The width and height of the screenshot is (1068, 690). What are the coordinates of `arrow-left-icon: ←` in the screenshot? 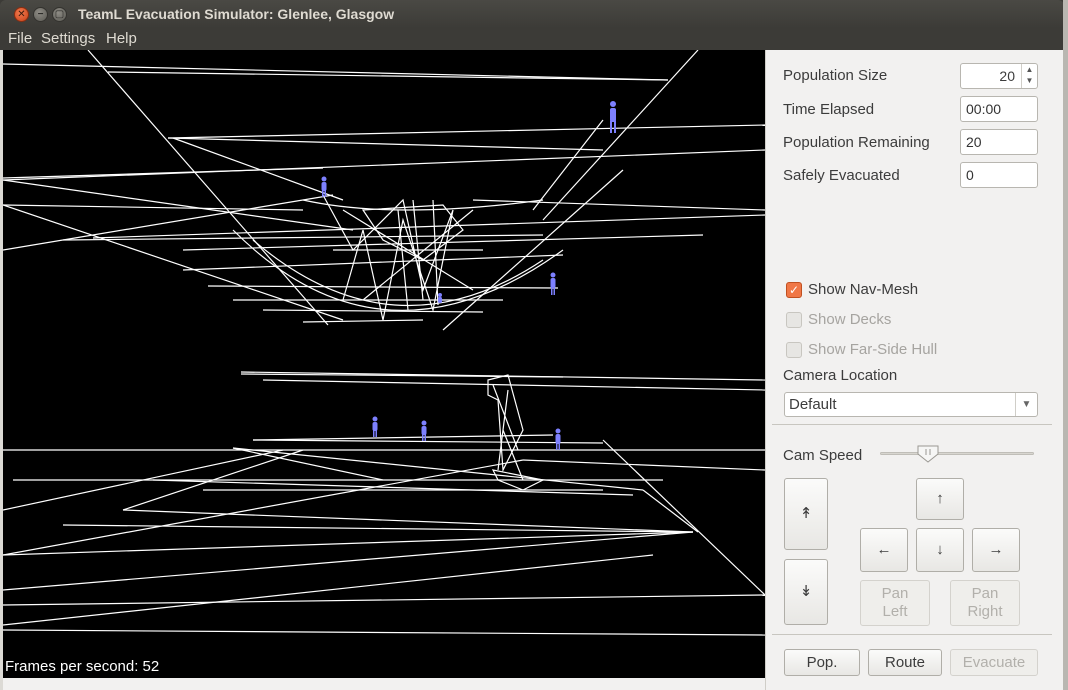 It's located at (884, 549).